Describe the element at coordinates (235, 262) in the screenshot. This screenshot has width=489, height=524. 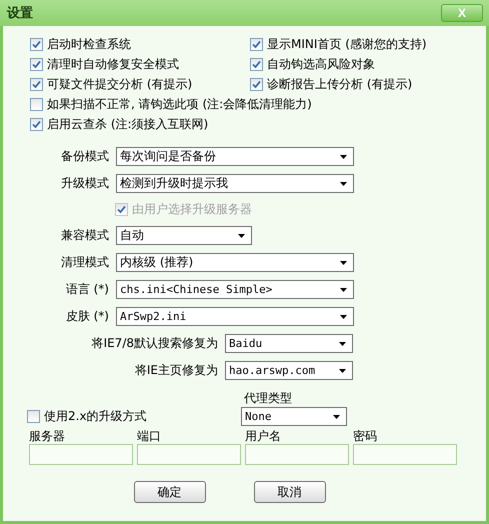
I see `dropdown: 内核级 (推荐)` at that location.